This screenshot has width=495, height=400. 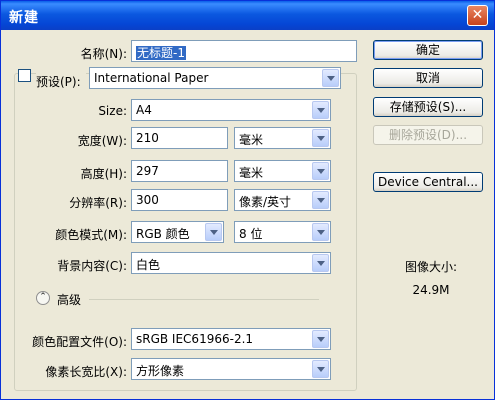 I want to click on preset-label: 预设(P):, so click(x=61, y=81).